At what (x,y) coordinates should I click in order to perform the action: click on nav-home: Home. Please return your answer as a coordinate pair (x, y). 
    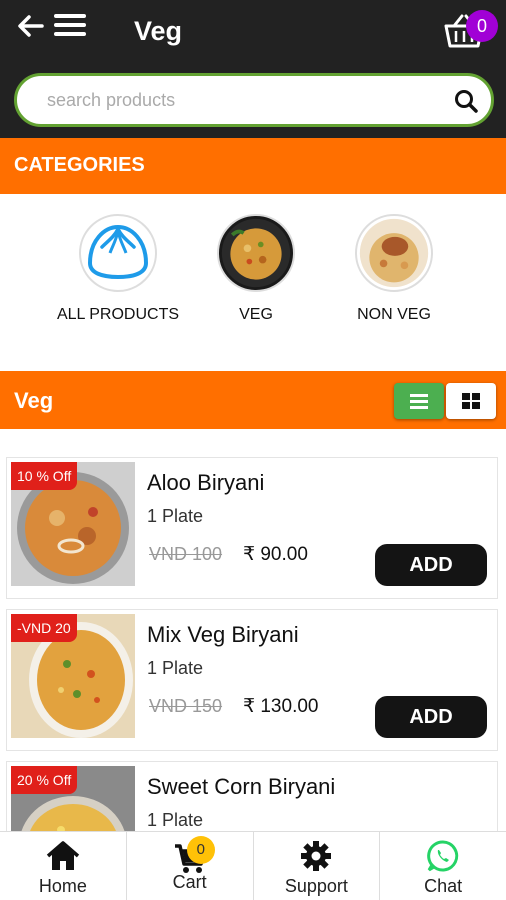
    Looking at the image, I should click on (63, 866).